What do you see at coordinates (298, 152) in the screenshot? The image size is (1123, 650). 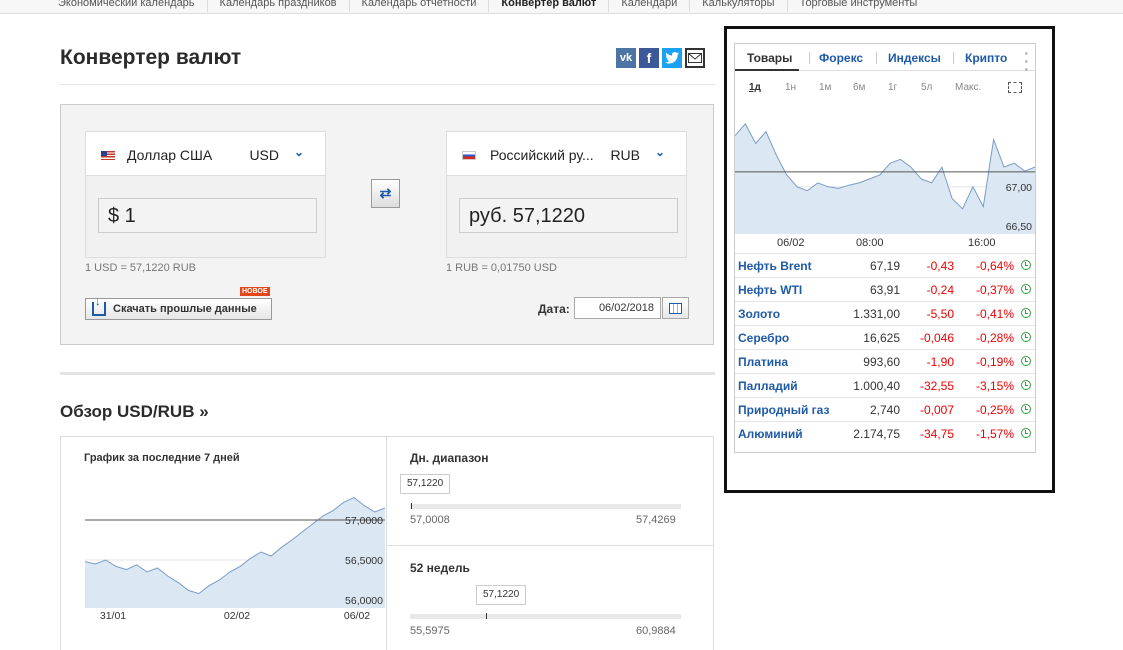 I see `chevron-down-icon: ⌄` at bounding box center [298, 152].